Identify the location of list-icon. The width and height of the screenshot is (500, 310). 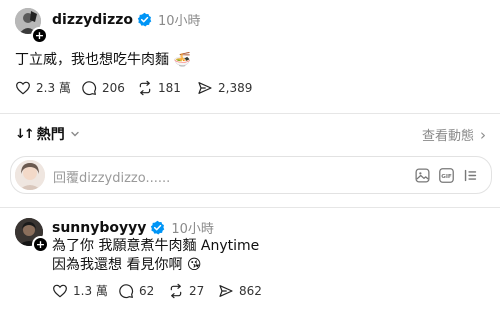
(470, 175).